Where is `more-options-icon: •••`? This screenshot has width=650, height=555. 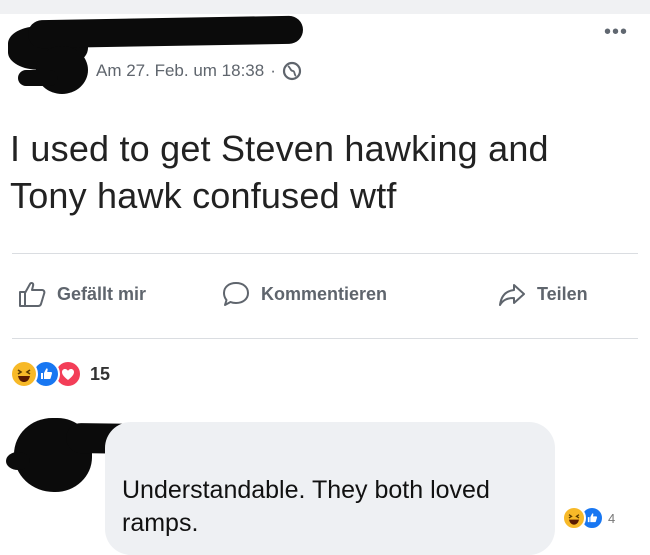 more-options-icon: ••• is located at coordinates (616, 32).